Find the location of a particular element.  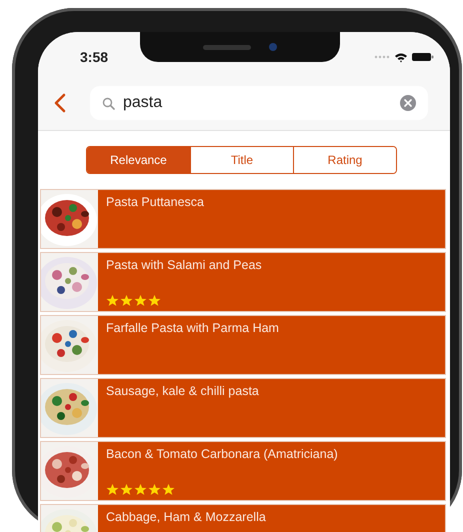

sort-tab: Relevance is located at coordinates (138, 160).